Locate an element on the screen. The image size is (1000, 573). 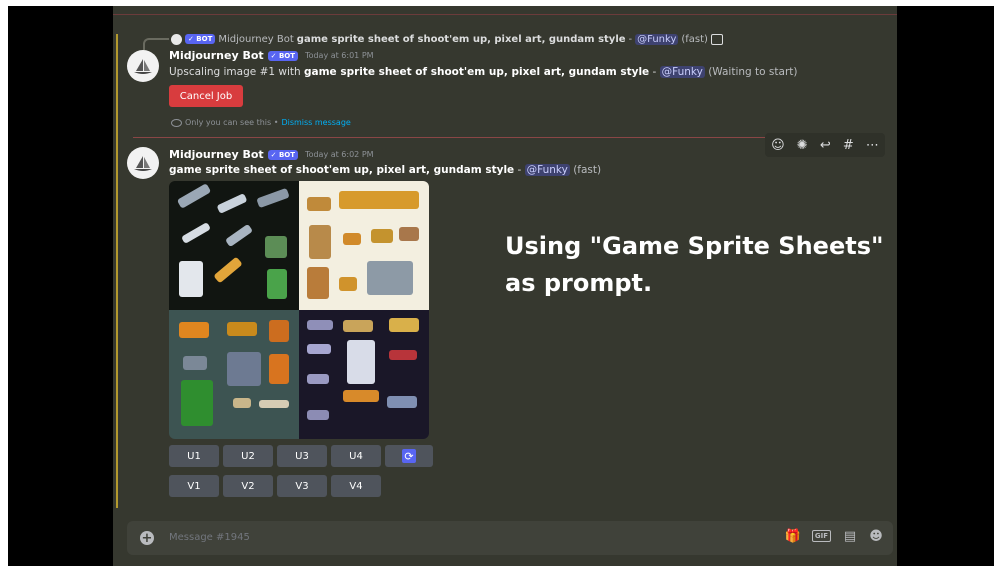
image-grid is located at coordinates (299, 310).